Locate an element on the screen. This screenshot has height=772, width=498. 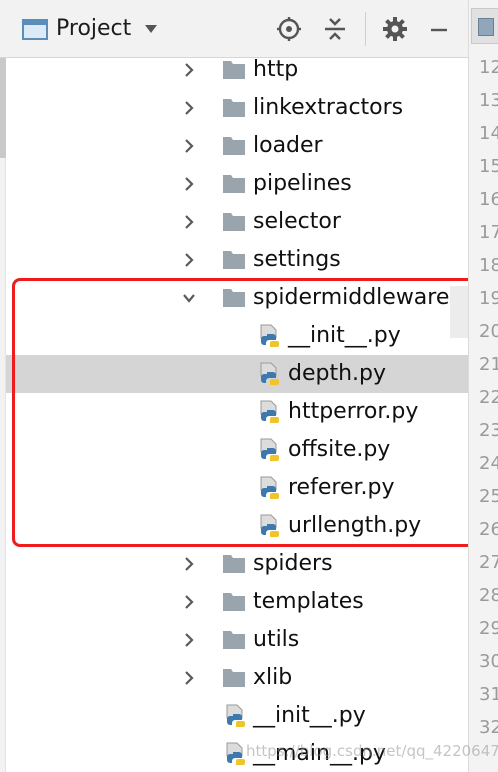
line-number: 18 is located at coordinates (488, 265).